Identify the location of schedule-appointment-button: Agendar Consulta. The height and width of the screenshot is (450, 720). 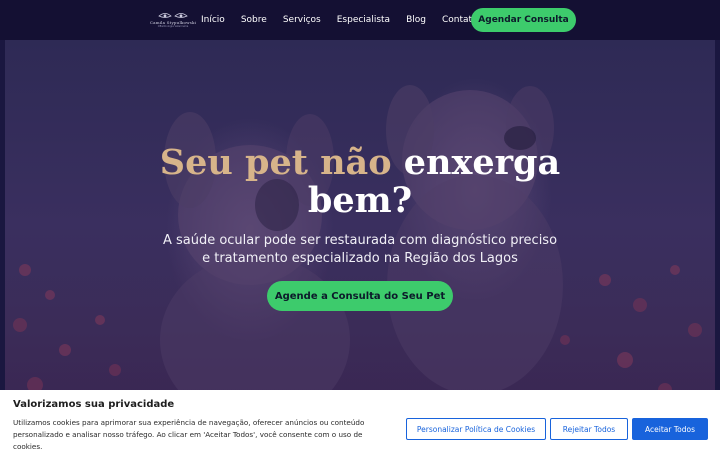
(523, 20).